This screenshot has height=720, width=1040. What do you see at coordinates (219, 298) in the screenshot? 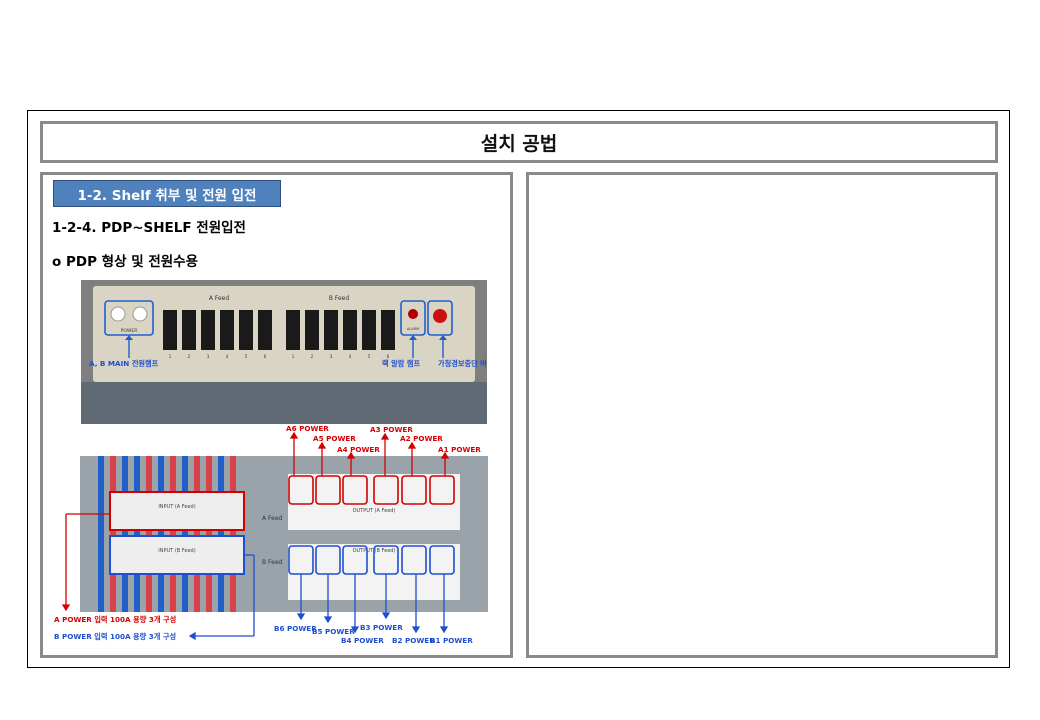
I see `a-feed-label: A Feed` at bounding box center [219, 298].